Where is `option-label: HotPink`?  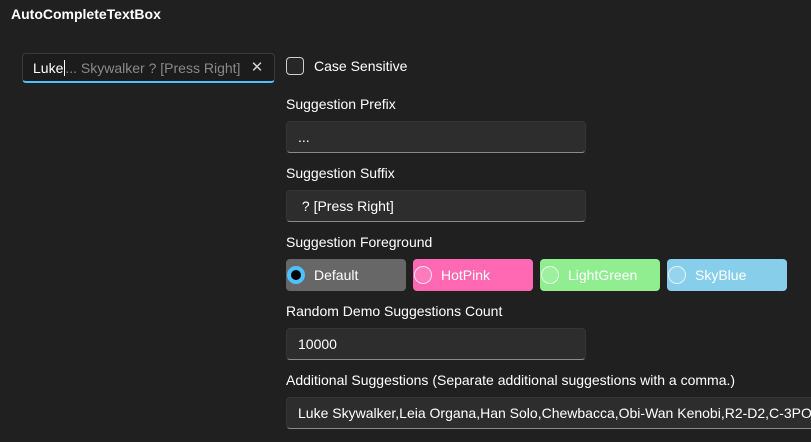 option-label: HotPink is located at coordinates (466, 275).